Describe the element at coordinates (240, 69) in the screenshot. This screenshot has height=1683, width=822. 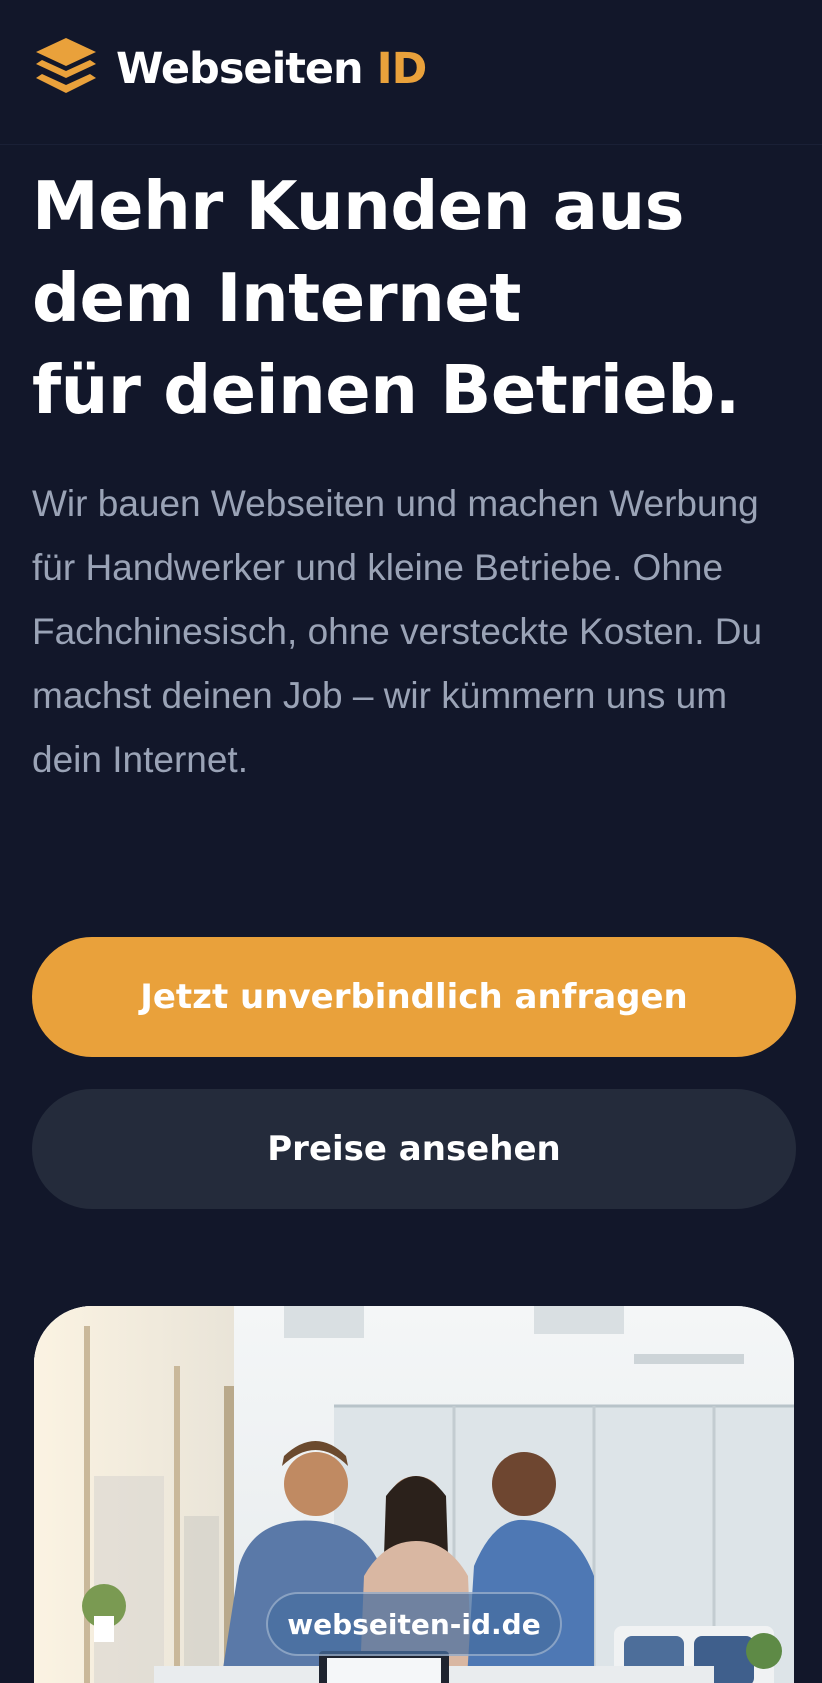
I see `brand-main: Webseiten` at that location.